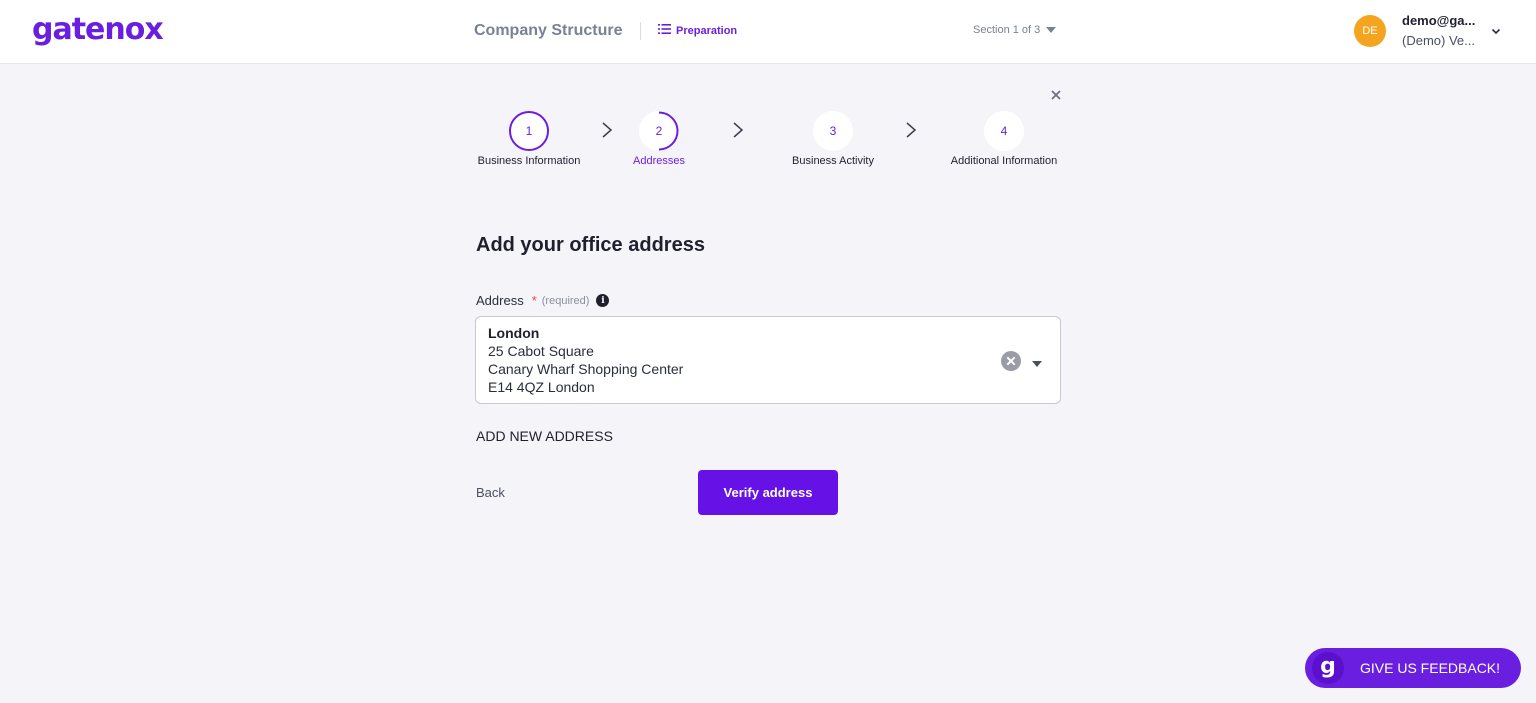 Image resolution: width=1536 pixels, height=703 pixels. Describe the element at coordinates (98, 29) in the screenshot. I see `gatenox-logo: gatenox` at that location.